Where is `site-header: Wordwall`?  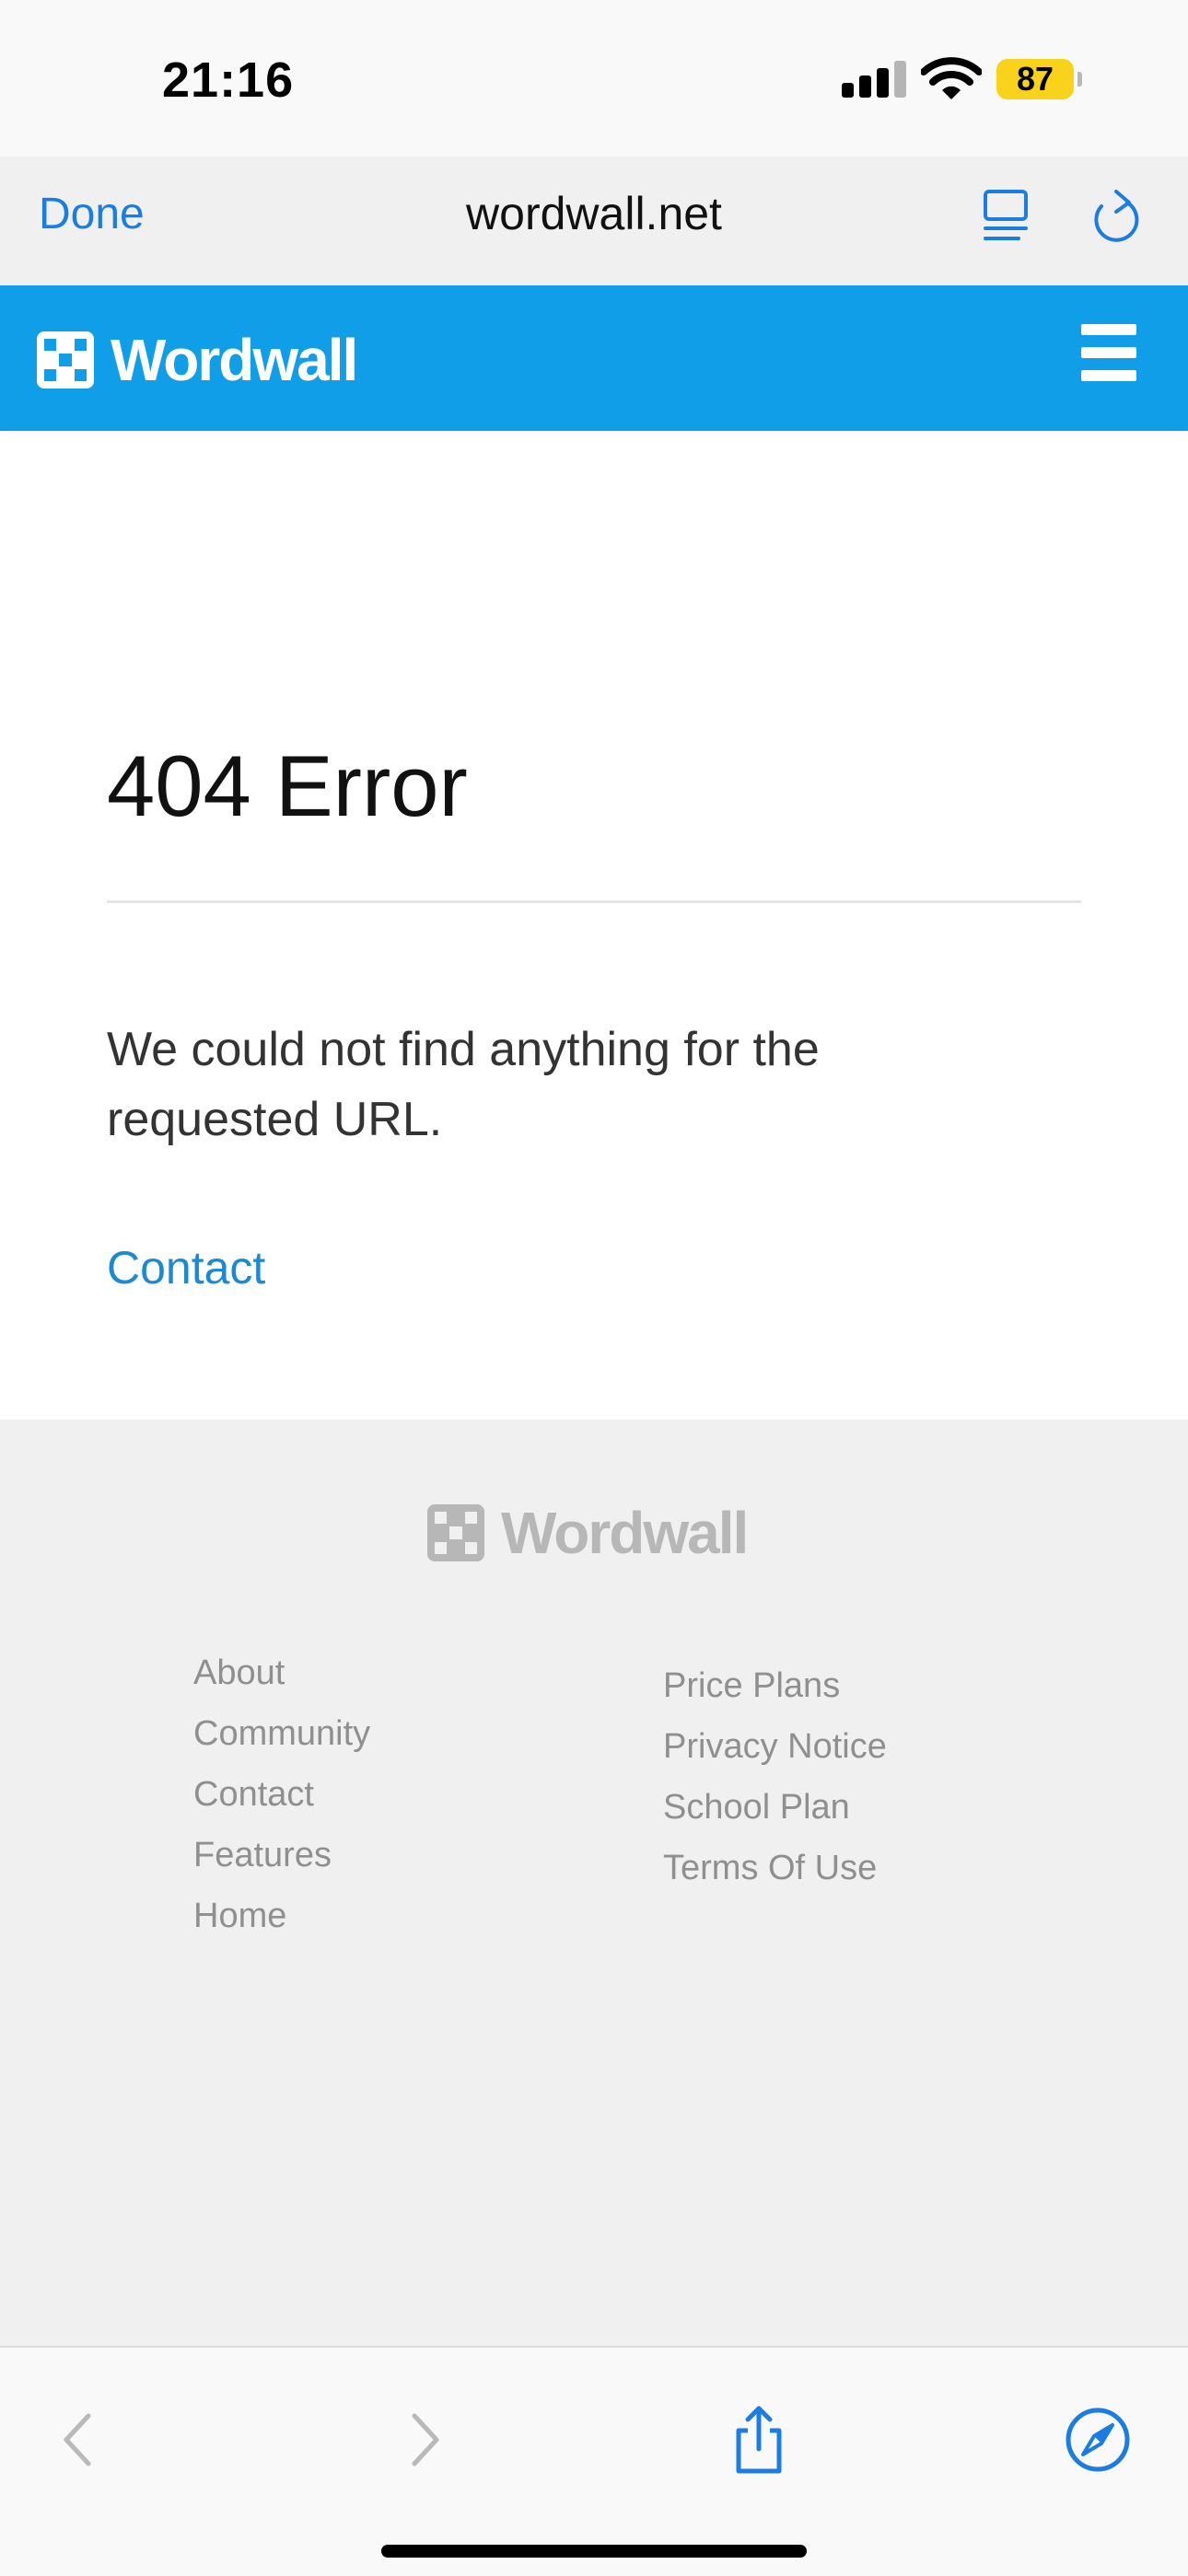 site-header: Wordwall is located at coordinates (594, 358).